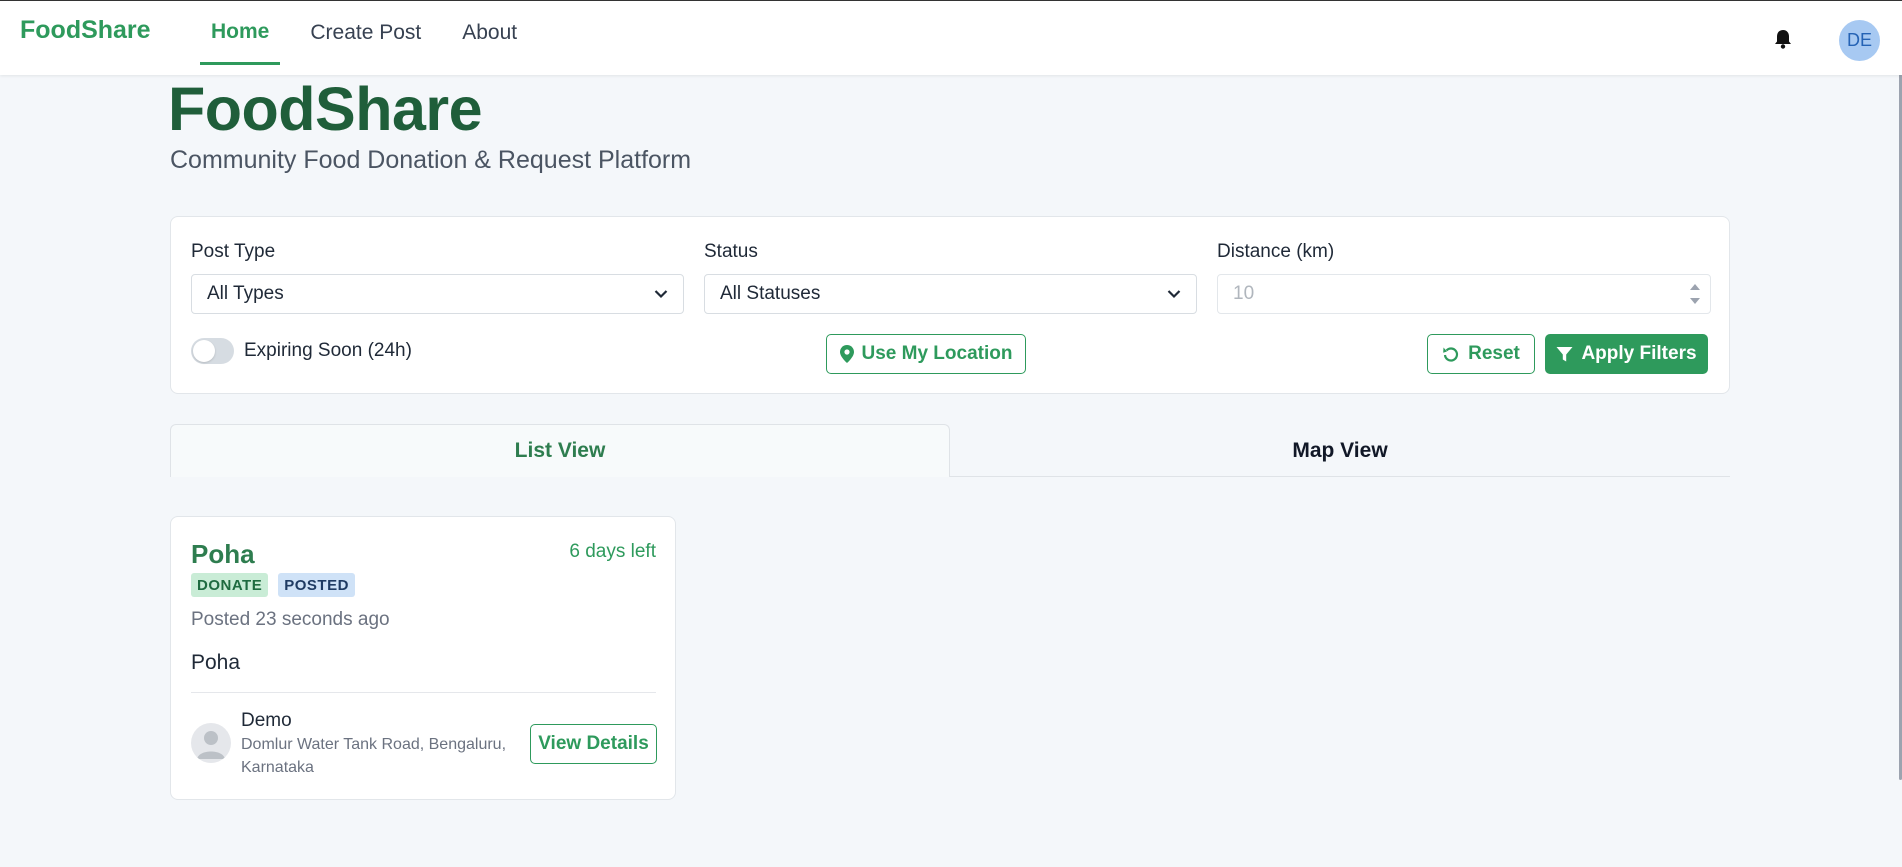 The width and height of the screenshot is (1902, 867). I want to click on view-details-button: View Details, so click(593, 744).